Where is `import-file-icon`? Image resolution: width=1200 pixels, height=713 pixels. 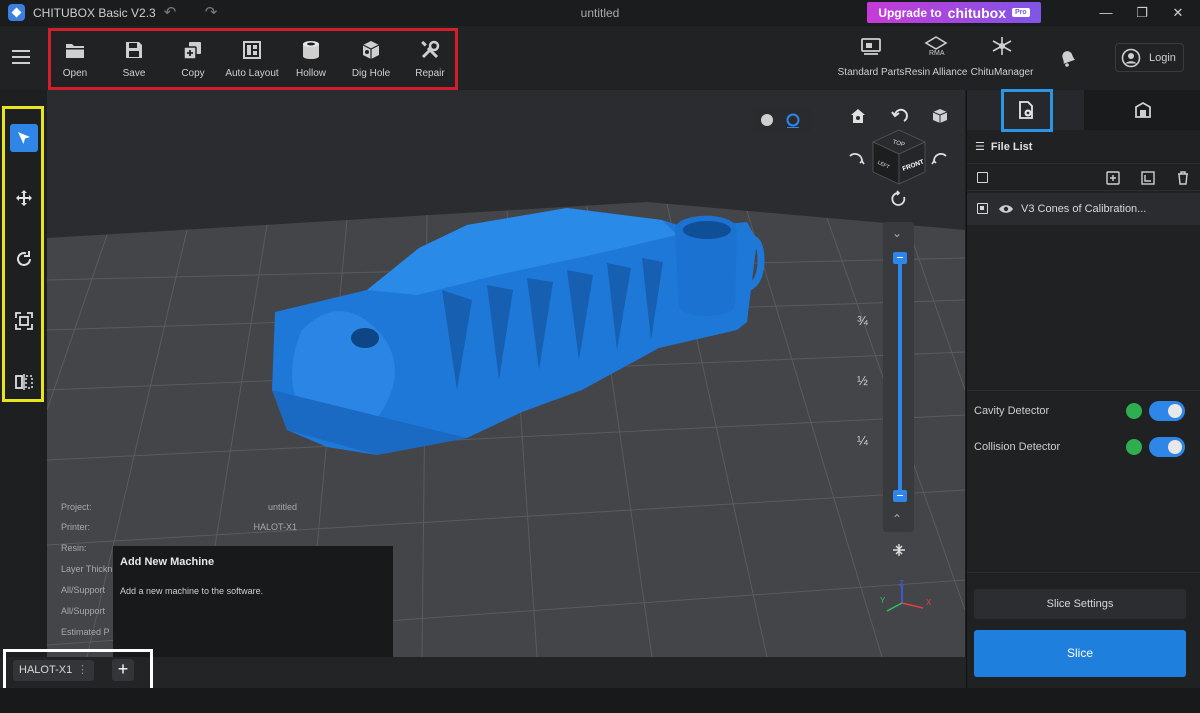
import-file-icon is located at coordinates (1148, 178).